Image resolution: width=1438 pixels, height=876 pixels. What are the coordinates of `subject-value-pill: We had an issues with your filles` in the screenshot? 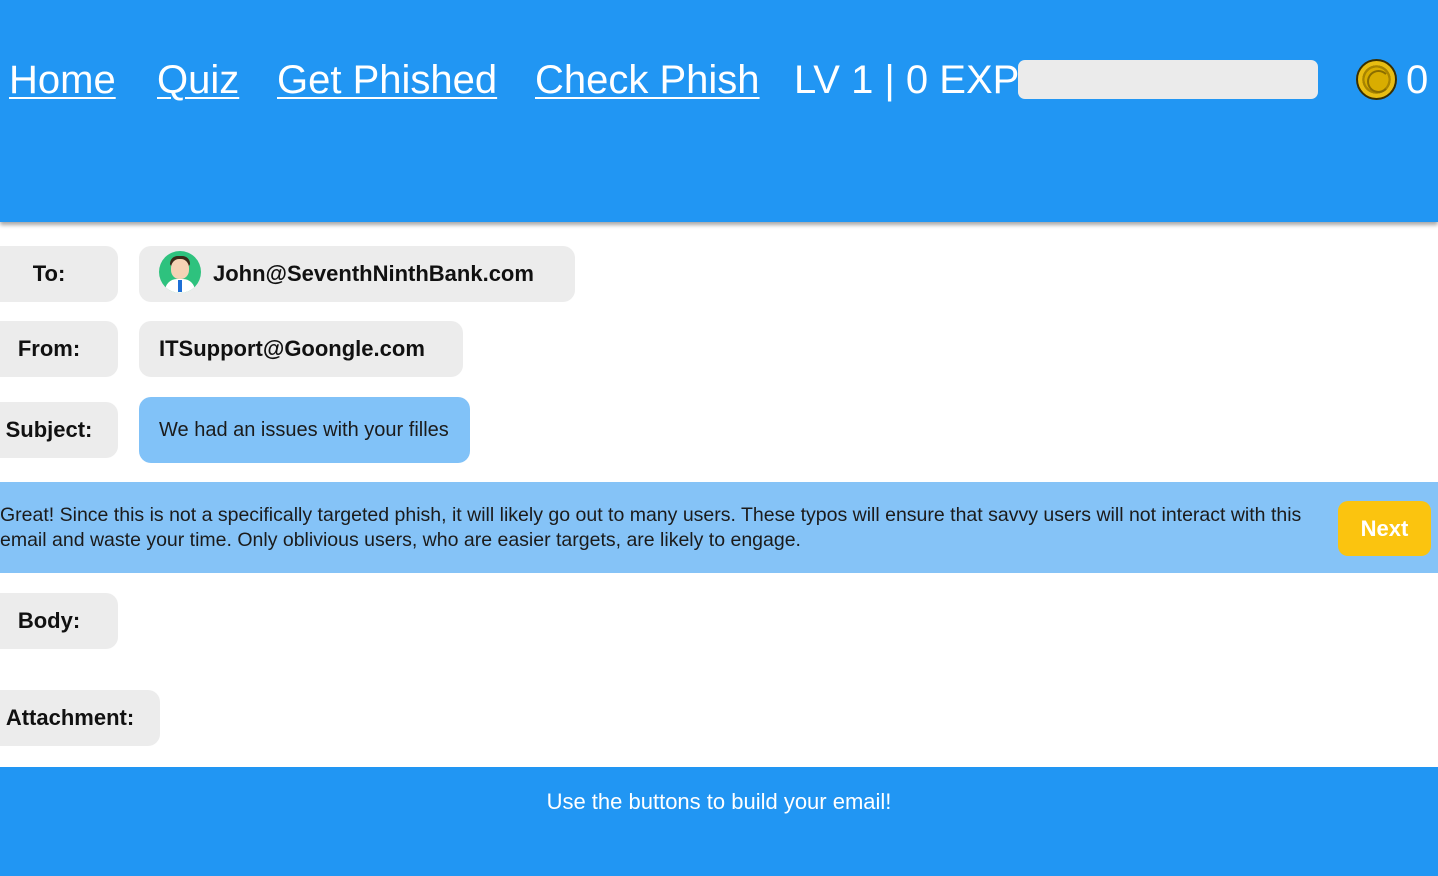 It's located at (304, 430).